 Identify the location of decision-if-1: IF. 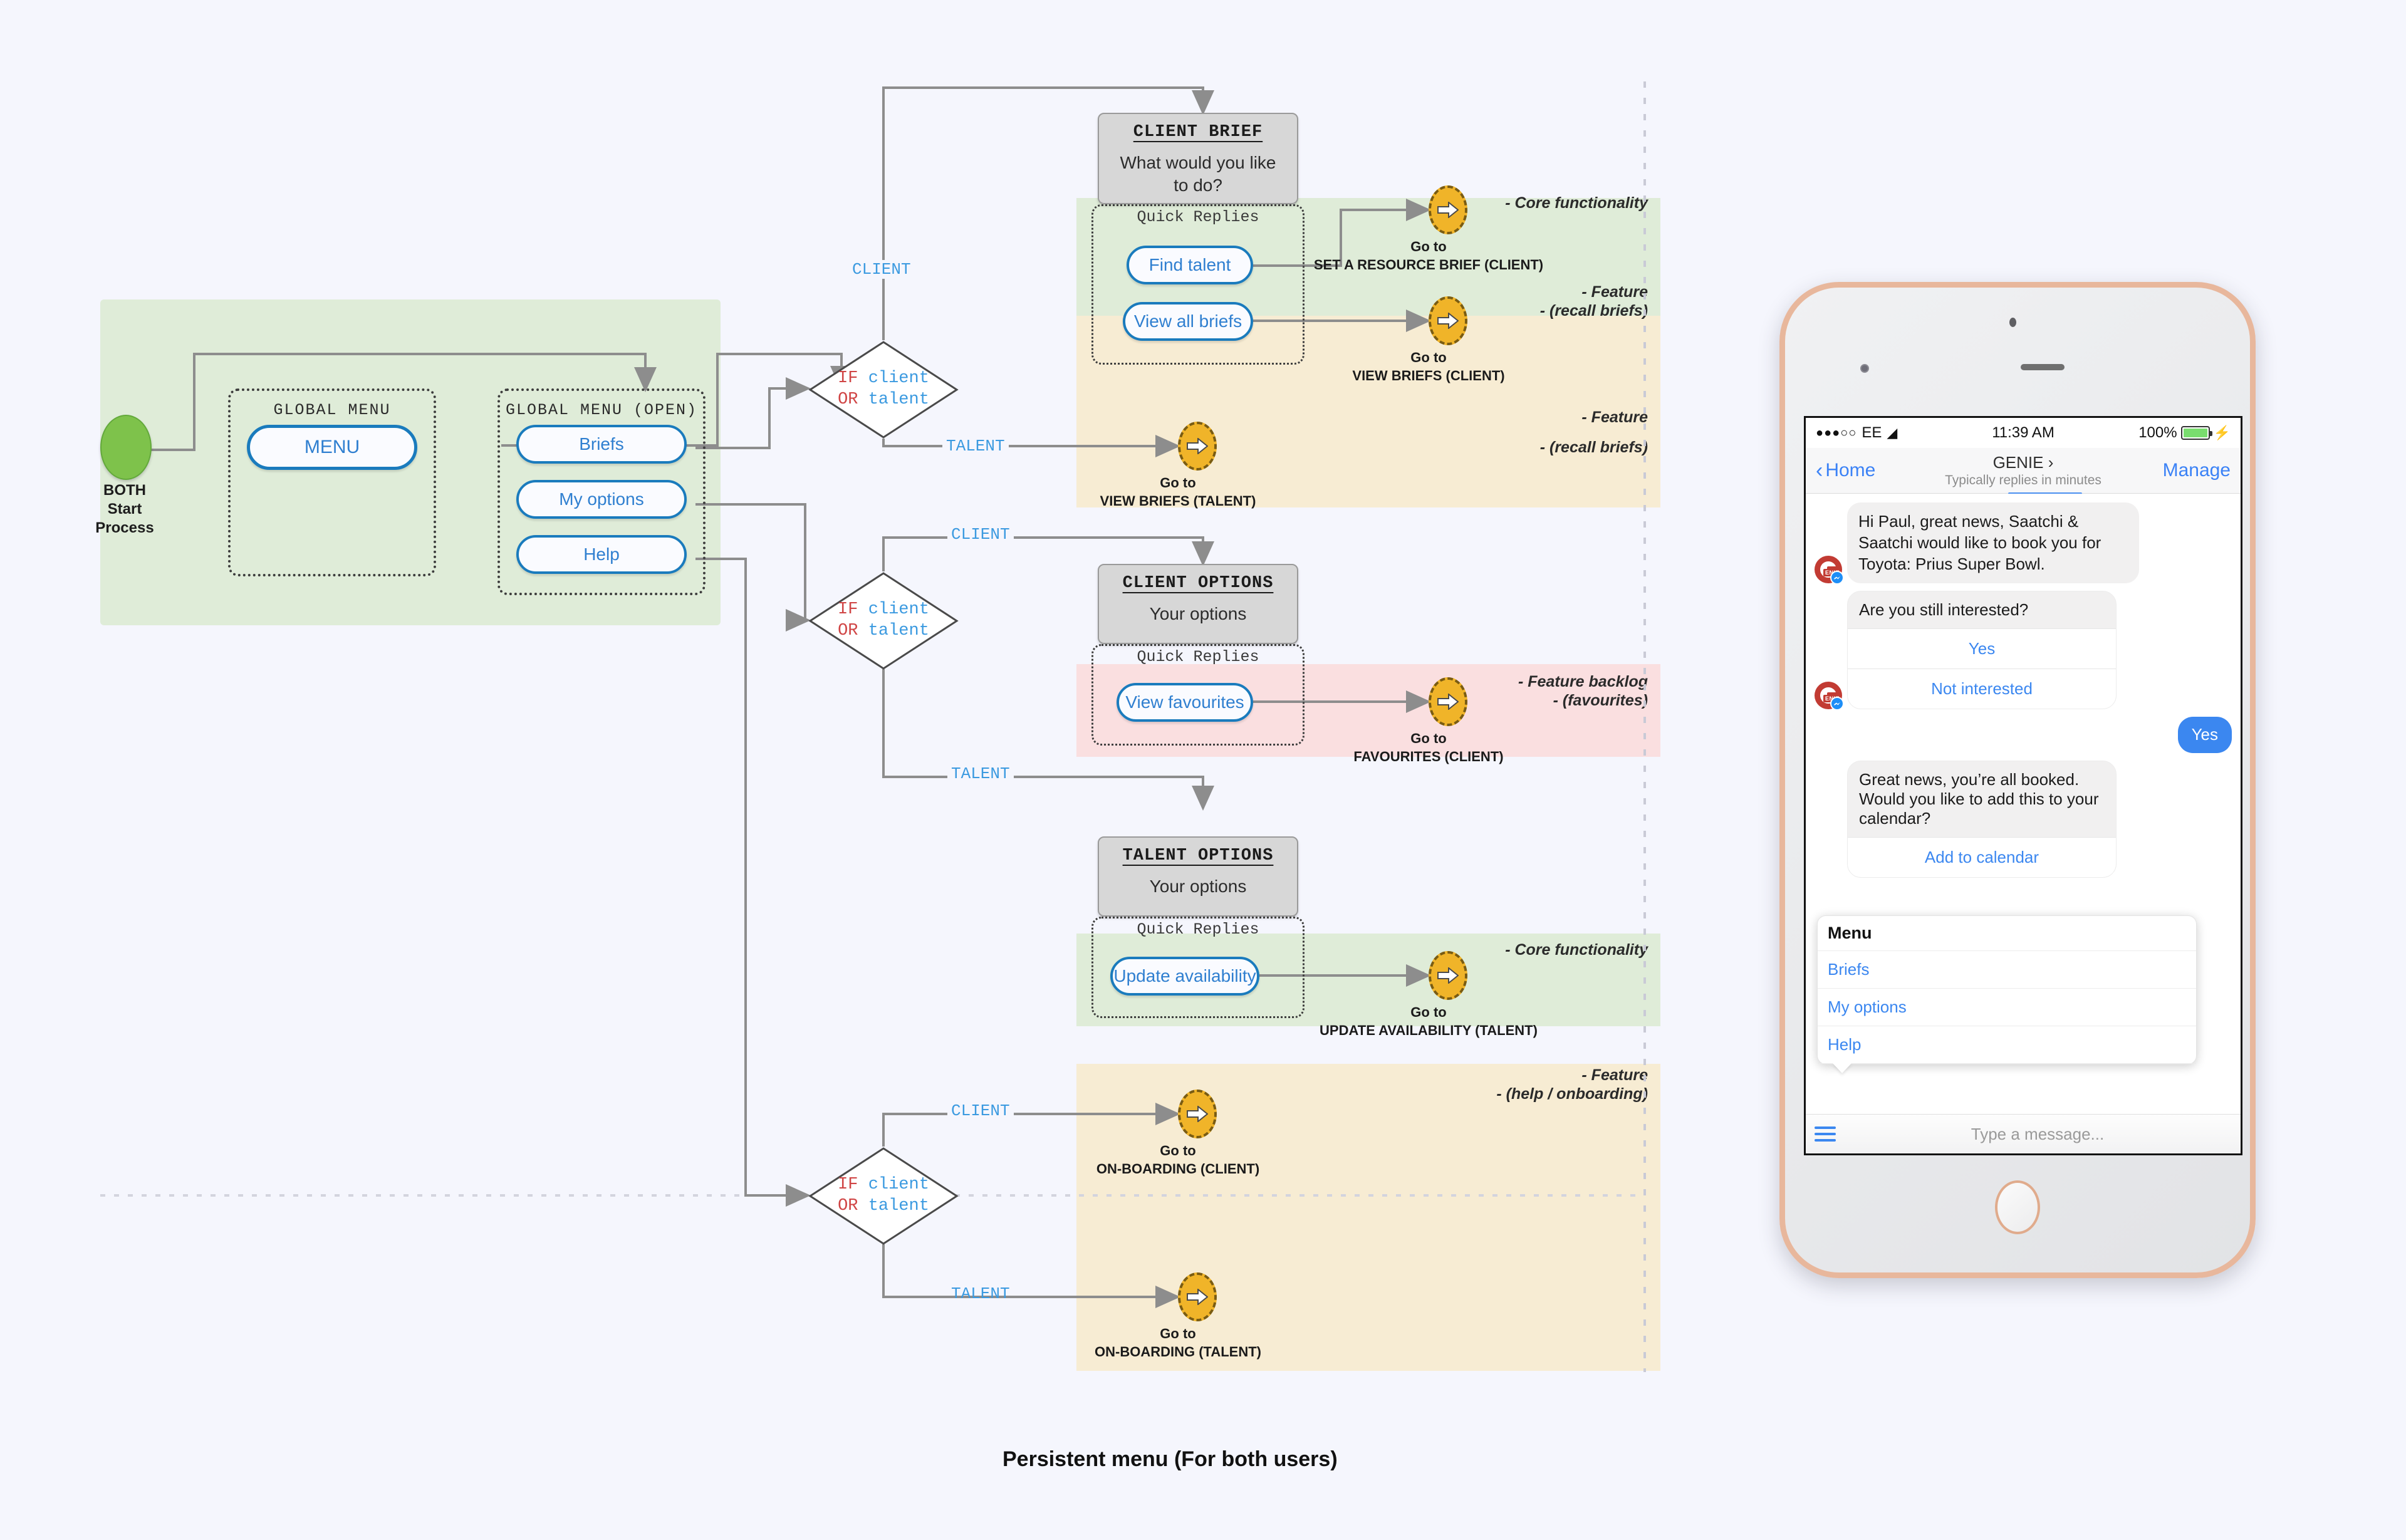
(848, 378).